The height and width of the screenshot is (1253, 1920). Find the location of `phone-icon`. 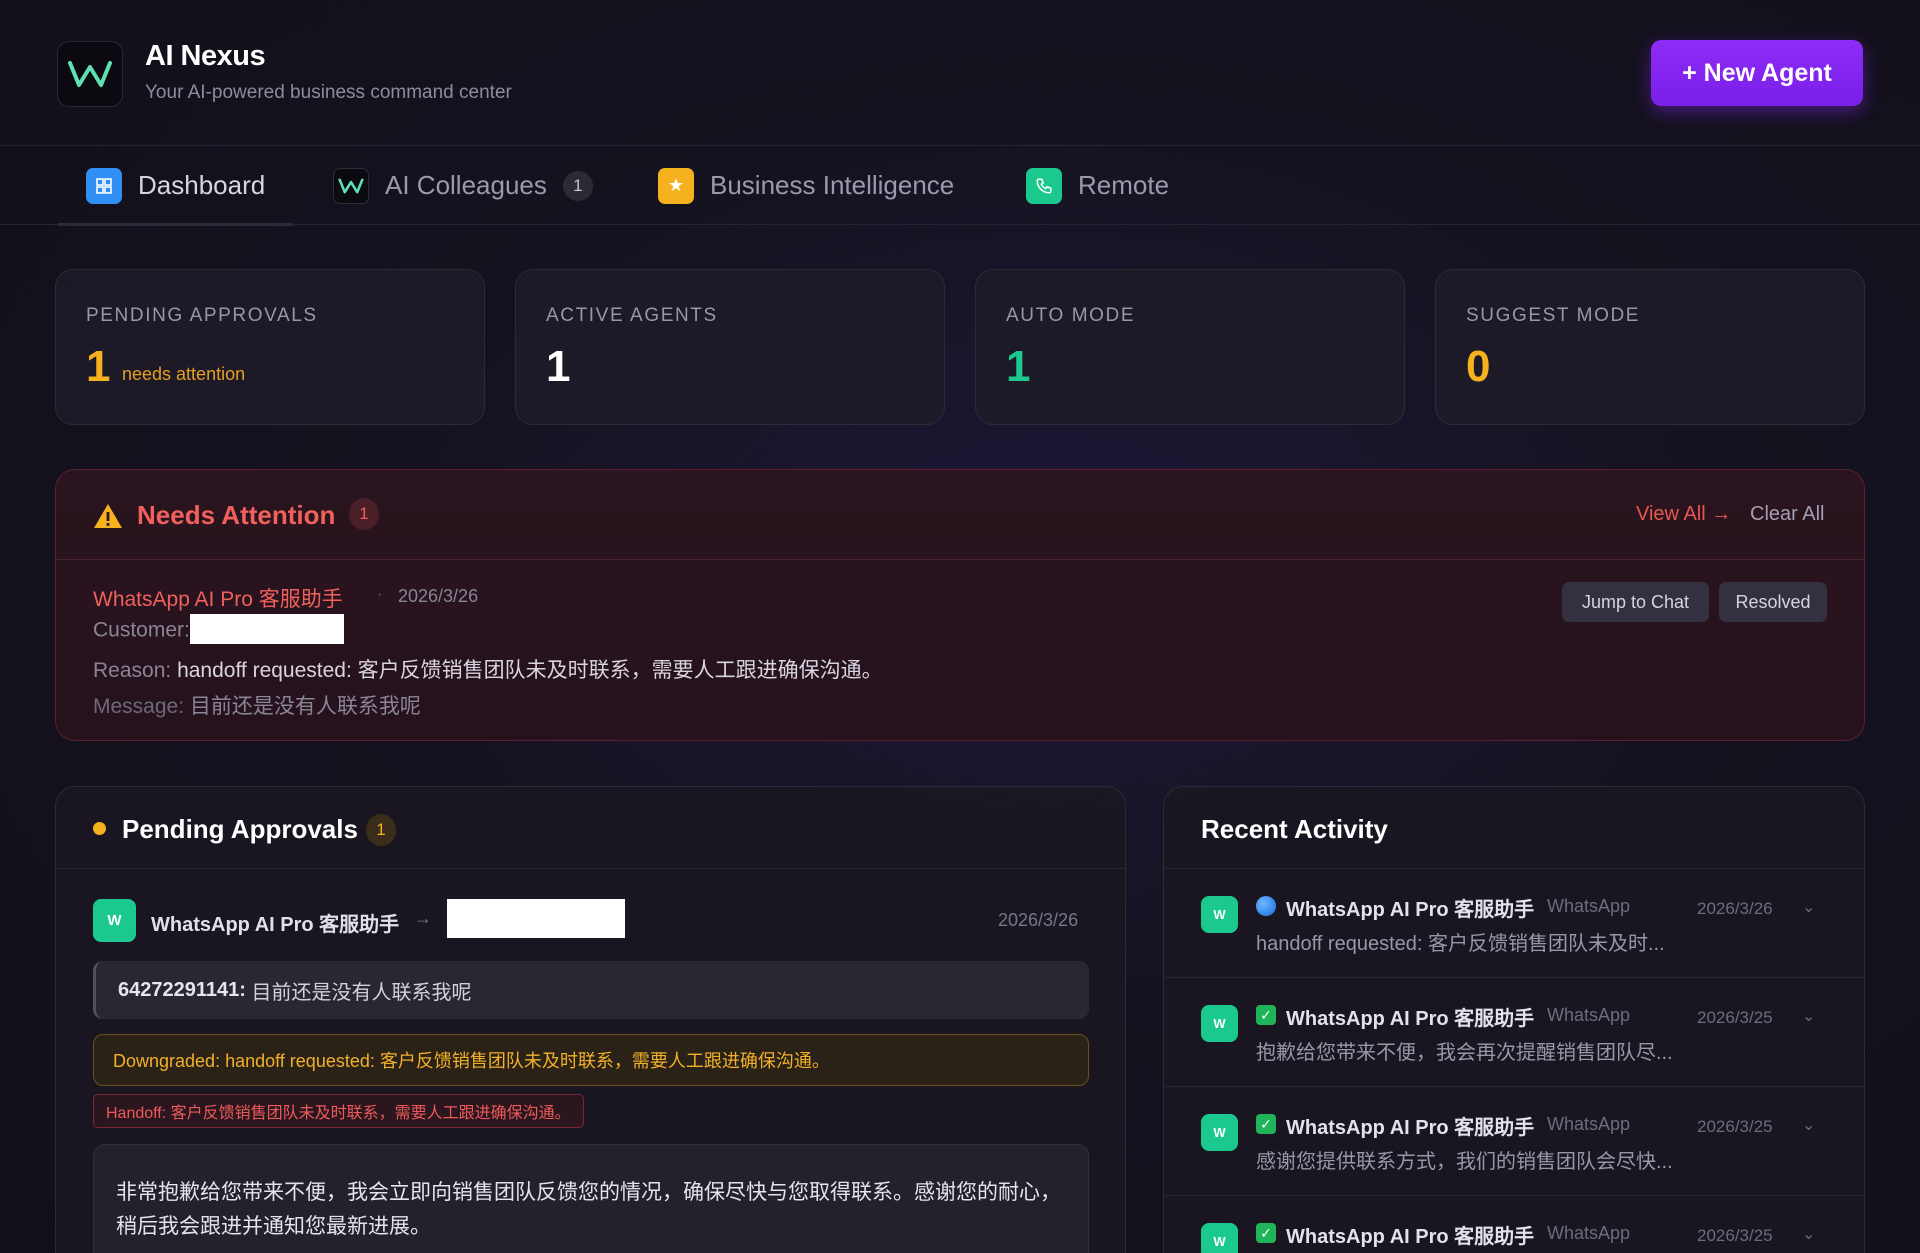

phone-icon is located at coordinates (1044, 185).